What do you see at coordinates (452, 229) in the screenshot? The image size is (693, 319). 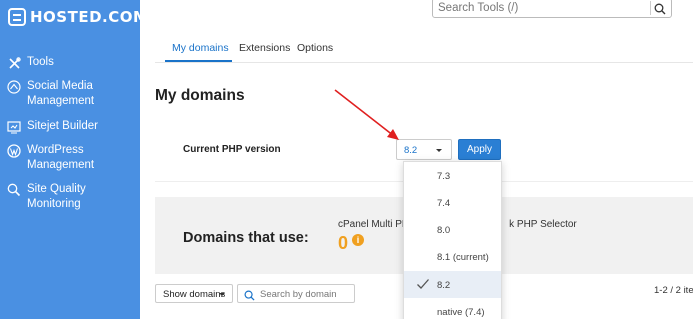 I see `php-option: 8.0` at bounding box center [452, 229].